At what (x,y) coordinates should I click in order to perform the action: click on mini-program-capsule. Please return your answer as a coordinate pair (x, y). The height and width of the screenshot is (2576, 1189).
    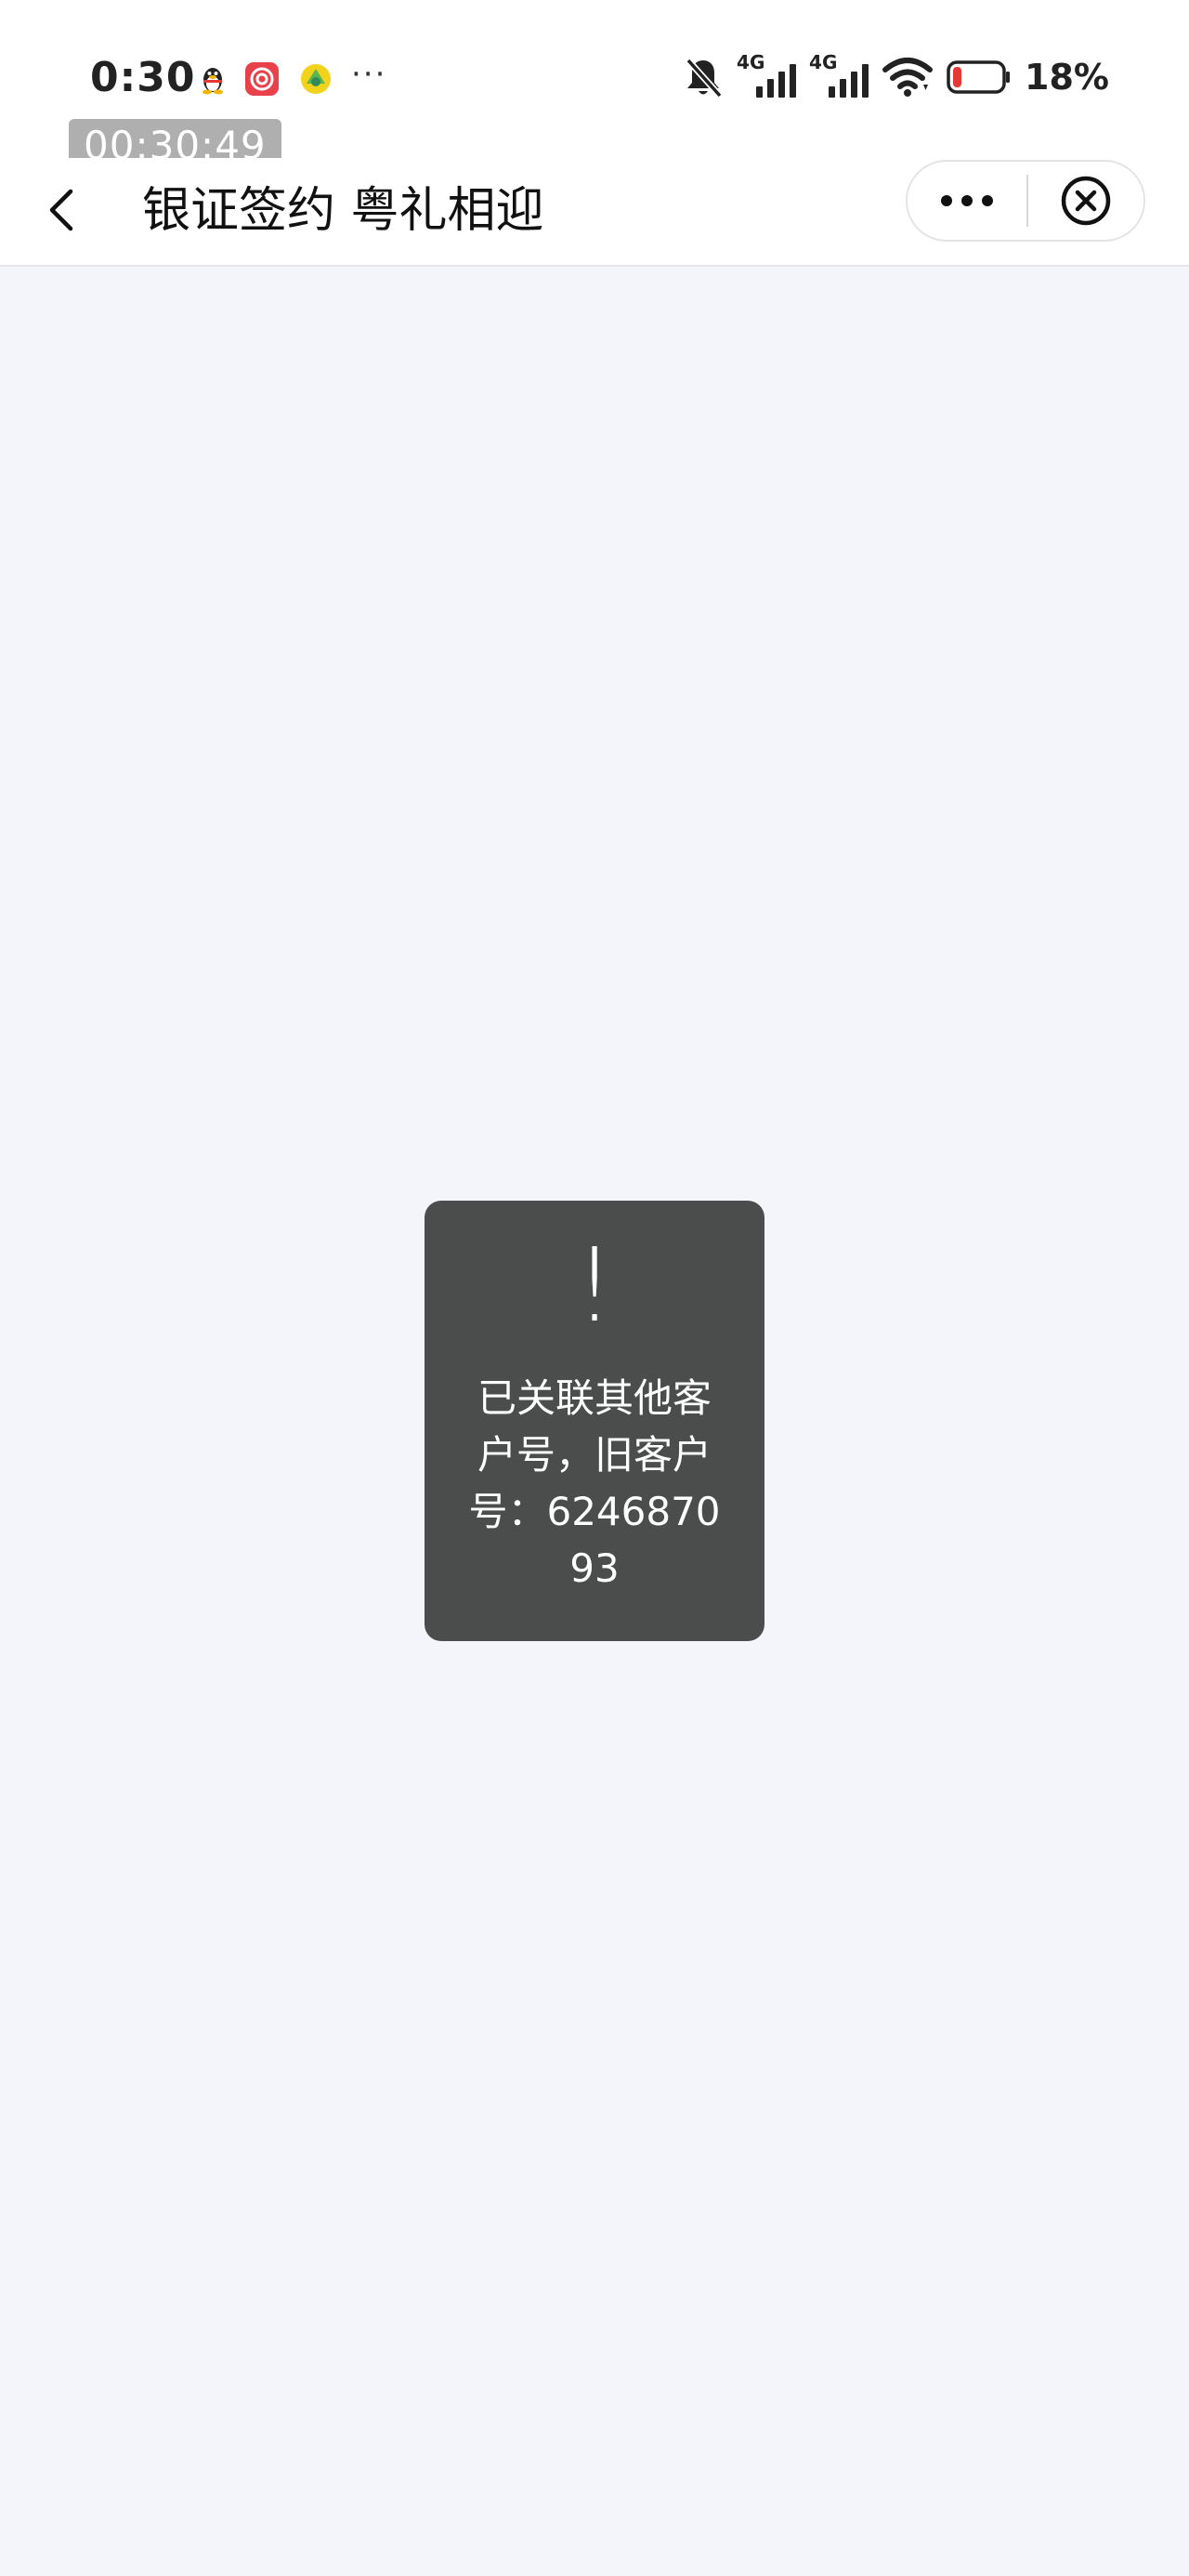
    Looking at the image, I should click on (1025, 201).